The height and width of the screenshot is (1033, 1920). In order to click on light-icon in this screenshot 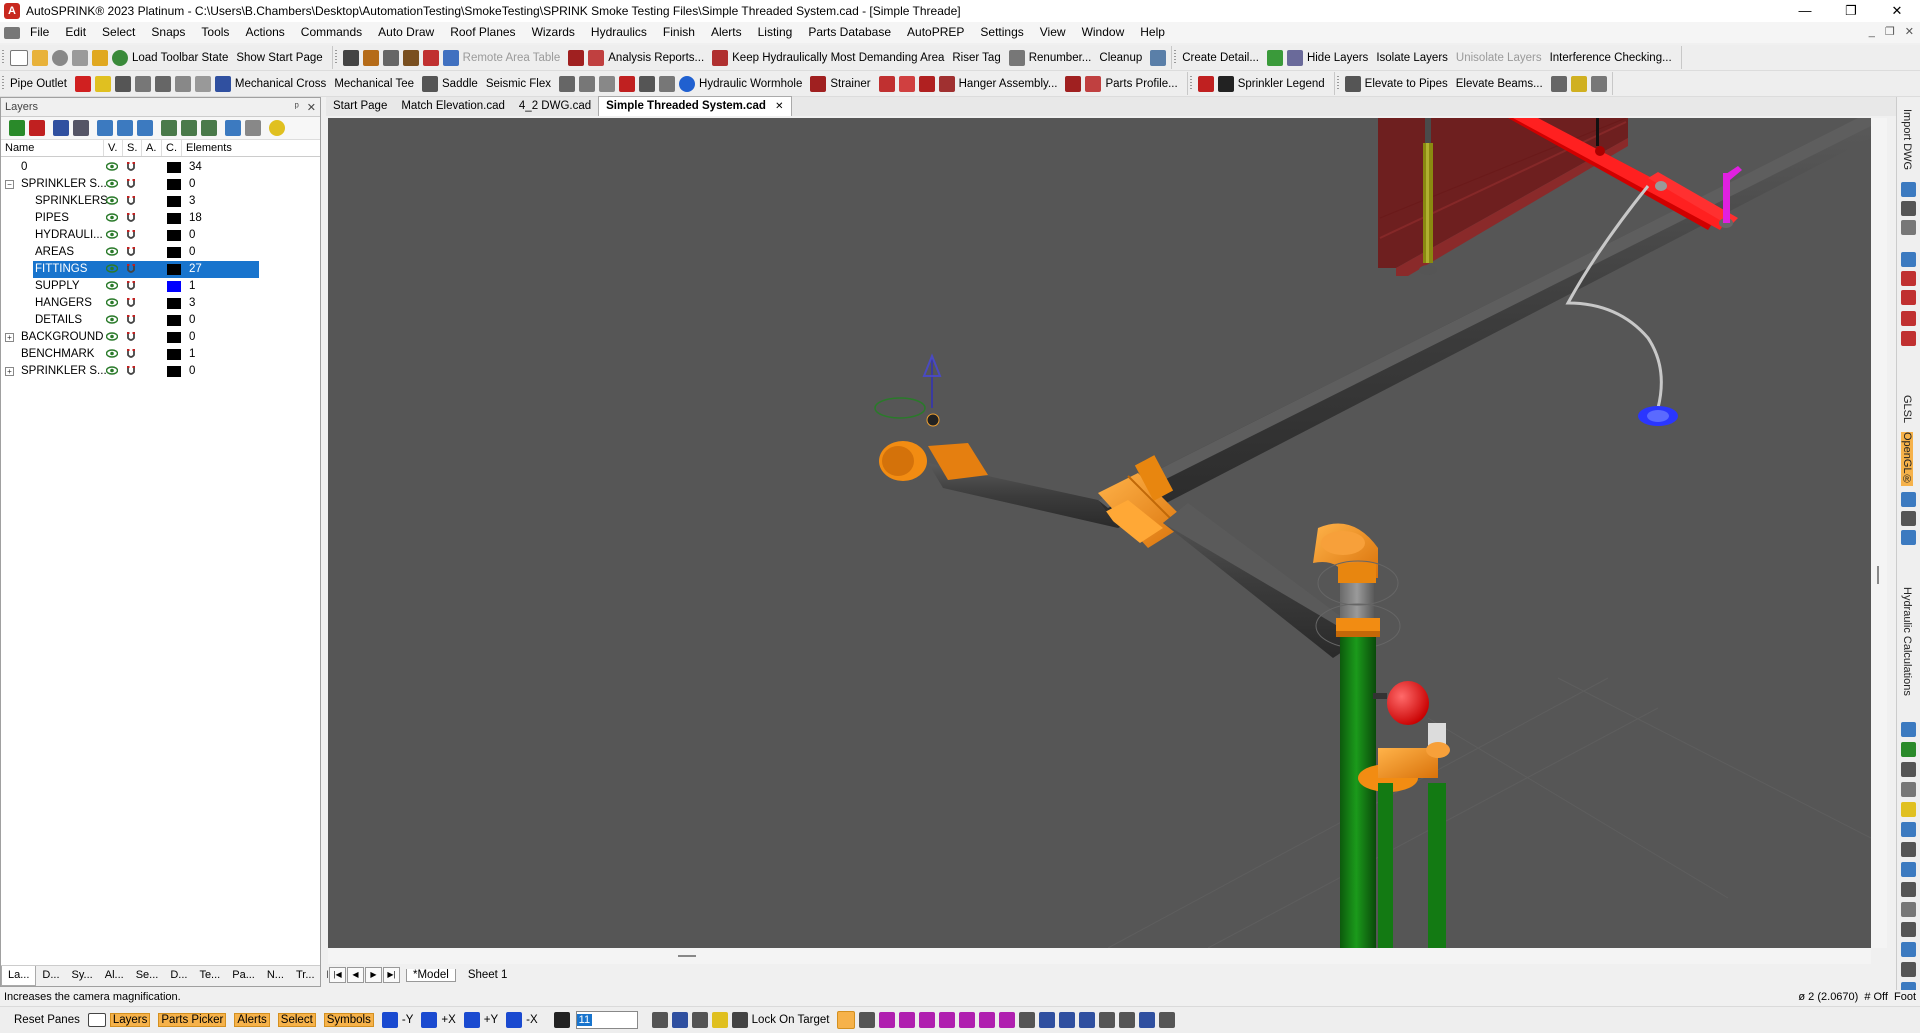, I will do `click(719, 1020)`.